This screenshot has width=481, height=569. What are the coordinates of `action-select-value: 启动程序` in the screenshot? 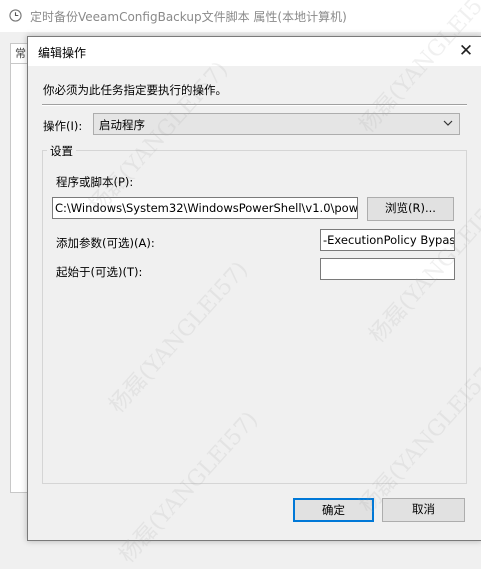 It's located at (122, 125).